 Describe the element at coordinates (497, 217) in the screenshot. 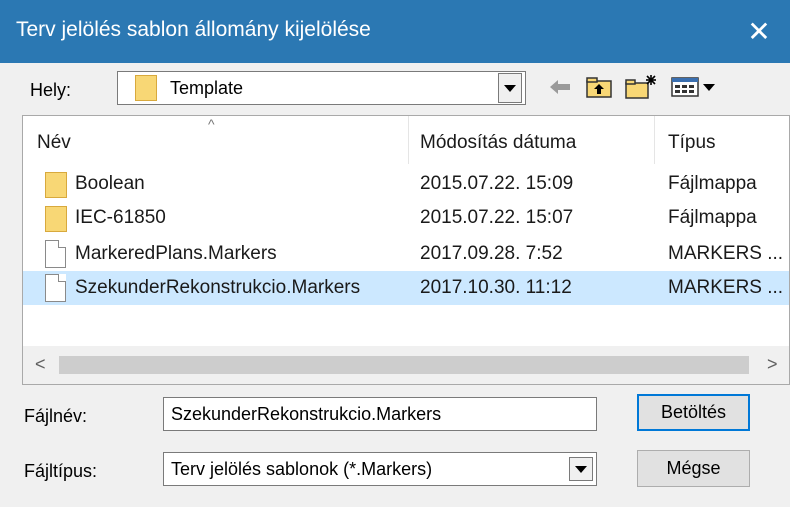

I see `file-date: 2015.07.22. 15:07` at that location.